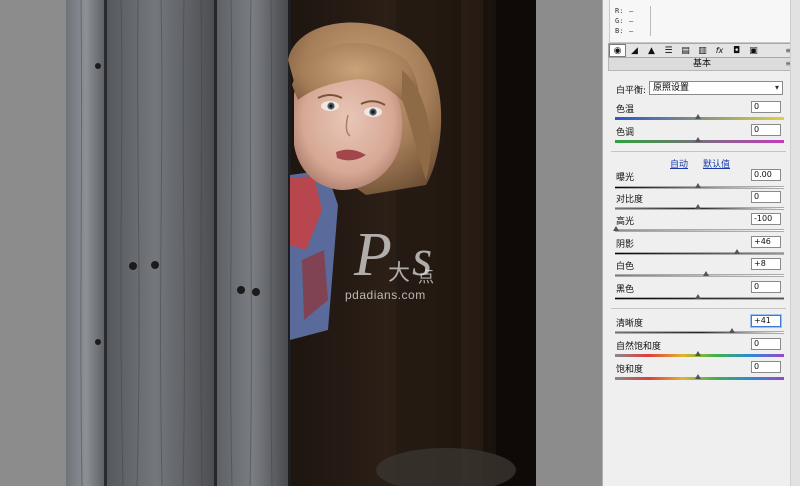 Image resolution: width=800 pixels, height=486 pixels. I want to click on exposure-slider-thumb, so click(698, 185).